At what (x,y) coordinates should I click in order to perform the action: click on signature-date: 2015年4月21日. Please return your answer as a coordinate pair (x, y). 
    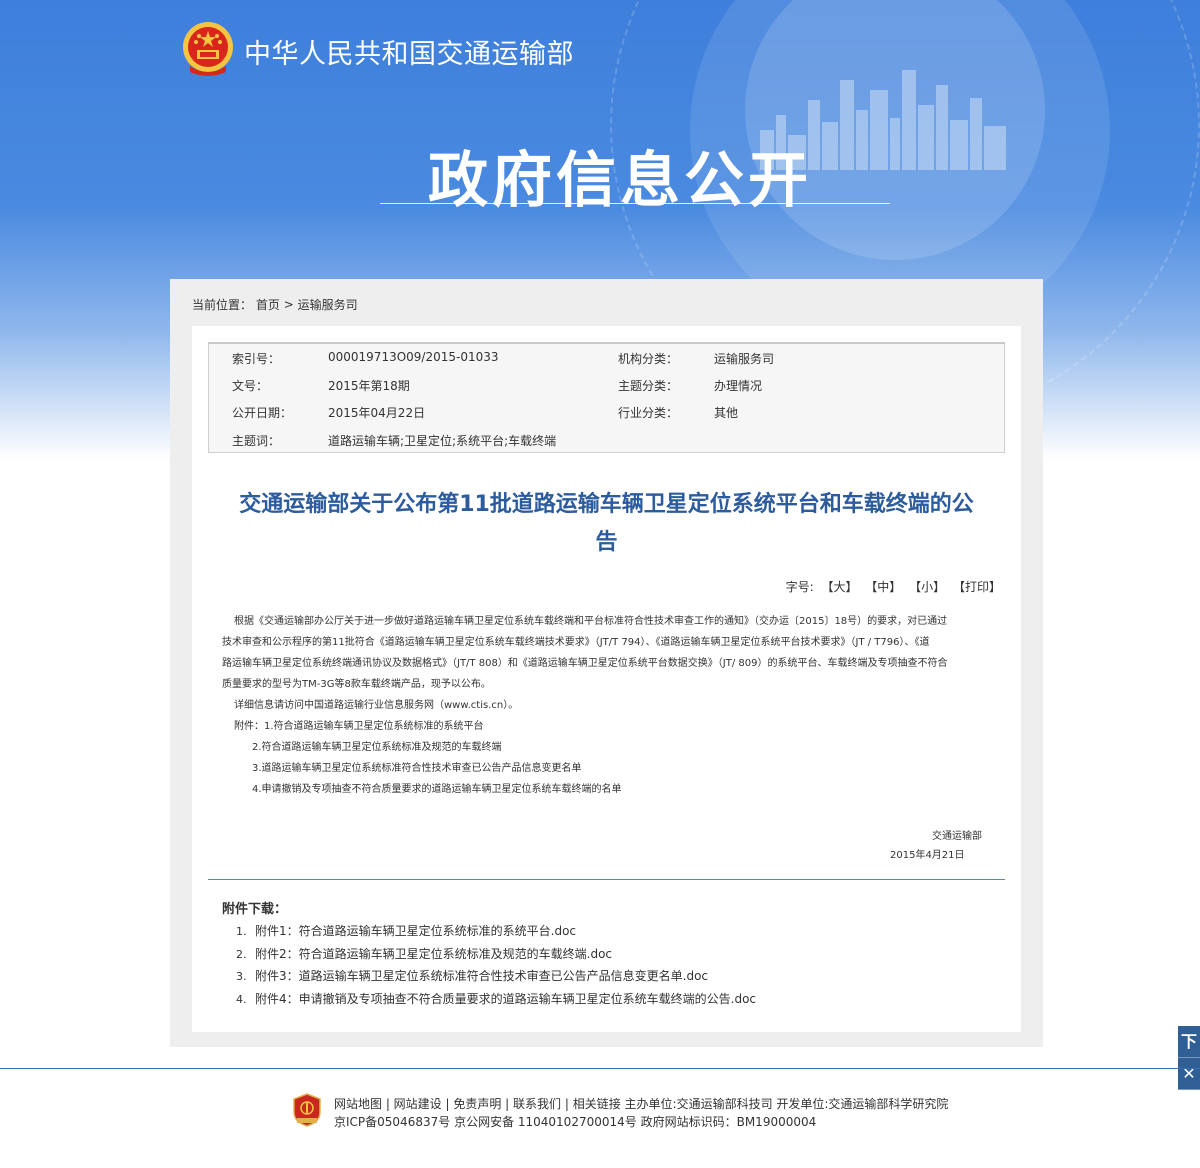
    Looking at the image, I should click on (927, 855).